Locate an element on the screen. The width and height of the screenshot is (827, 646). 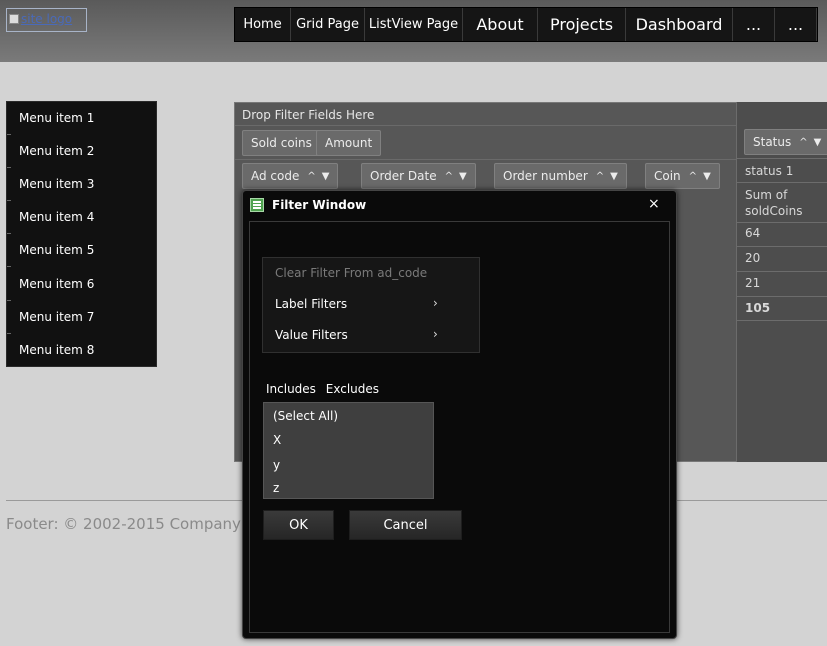
clear-filter-item: Clear Filter From ad_code is located at coordinates (351, 273).